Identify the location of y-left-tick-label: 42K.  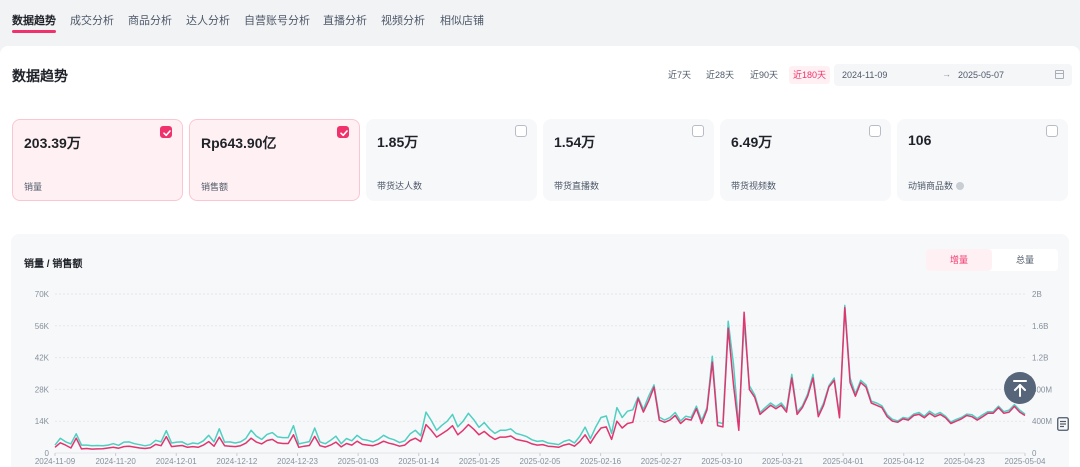
(42, 358).